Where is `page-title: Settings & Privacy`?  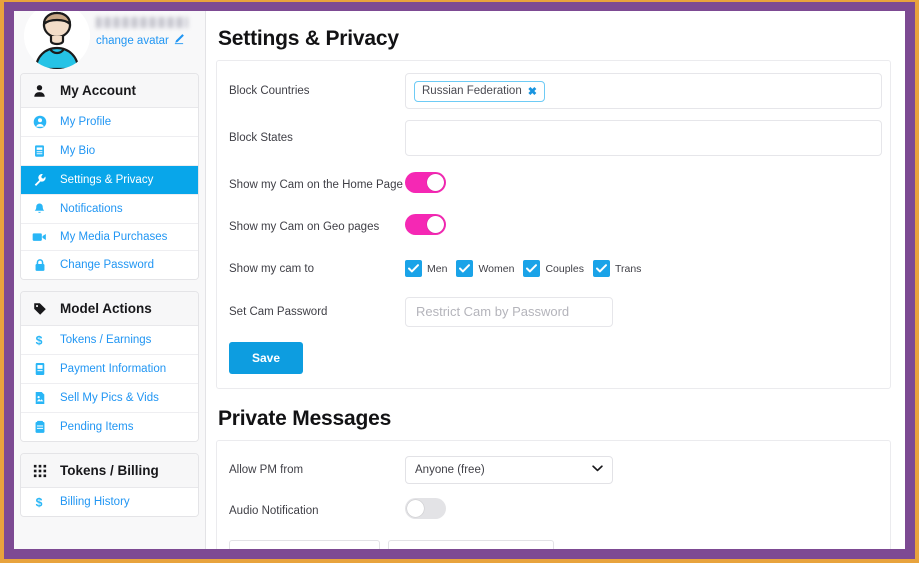
page-title: Settings & Privacy is located at coordinates (308, 38).